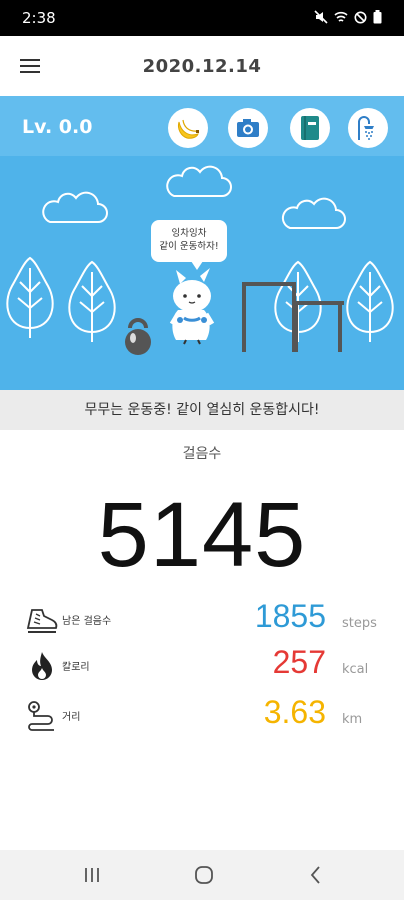 The height and width of the screenshot is (900, 404). What do you see at coordinates (71, 717) in the screenshot?
I see `stat-label: 거리` at bounding box center [71, 717].